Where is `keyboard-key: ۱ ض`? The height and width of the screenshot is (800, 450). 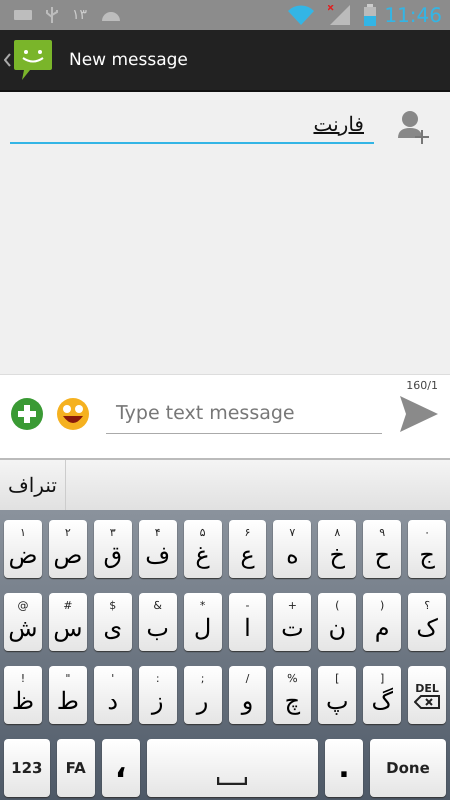
keyboard-key: ۱ ض is located at coordinates (23, 549).